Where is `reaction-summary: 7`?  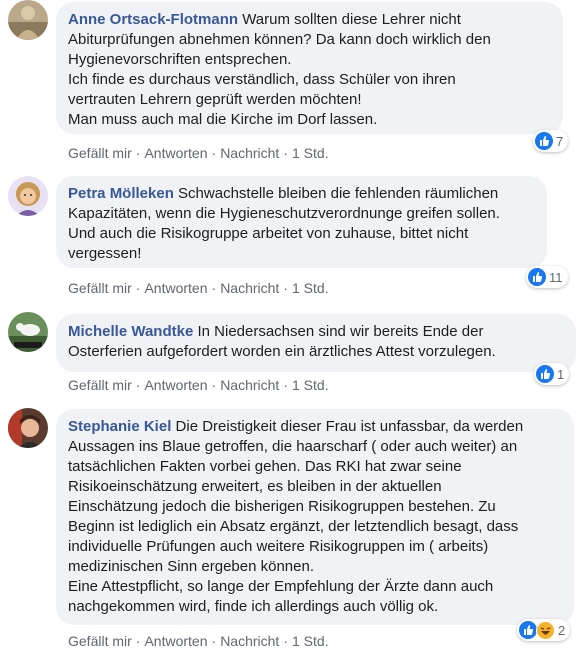
reaction-summary: 7 is located at coordinates (551, 141).